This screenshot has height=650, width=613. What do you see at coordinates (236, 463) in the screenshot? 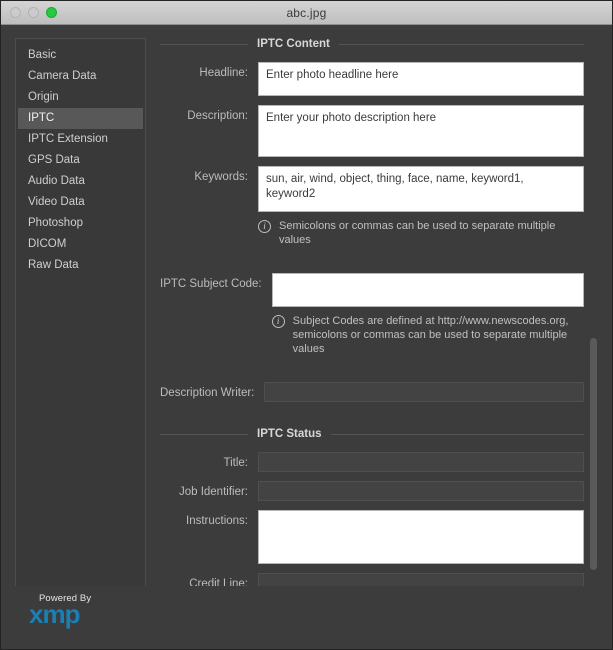
I see `title-label: Title:` at bounding box center [236, 463].